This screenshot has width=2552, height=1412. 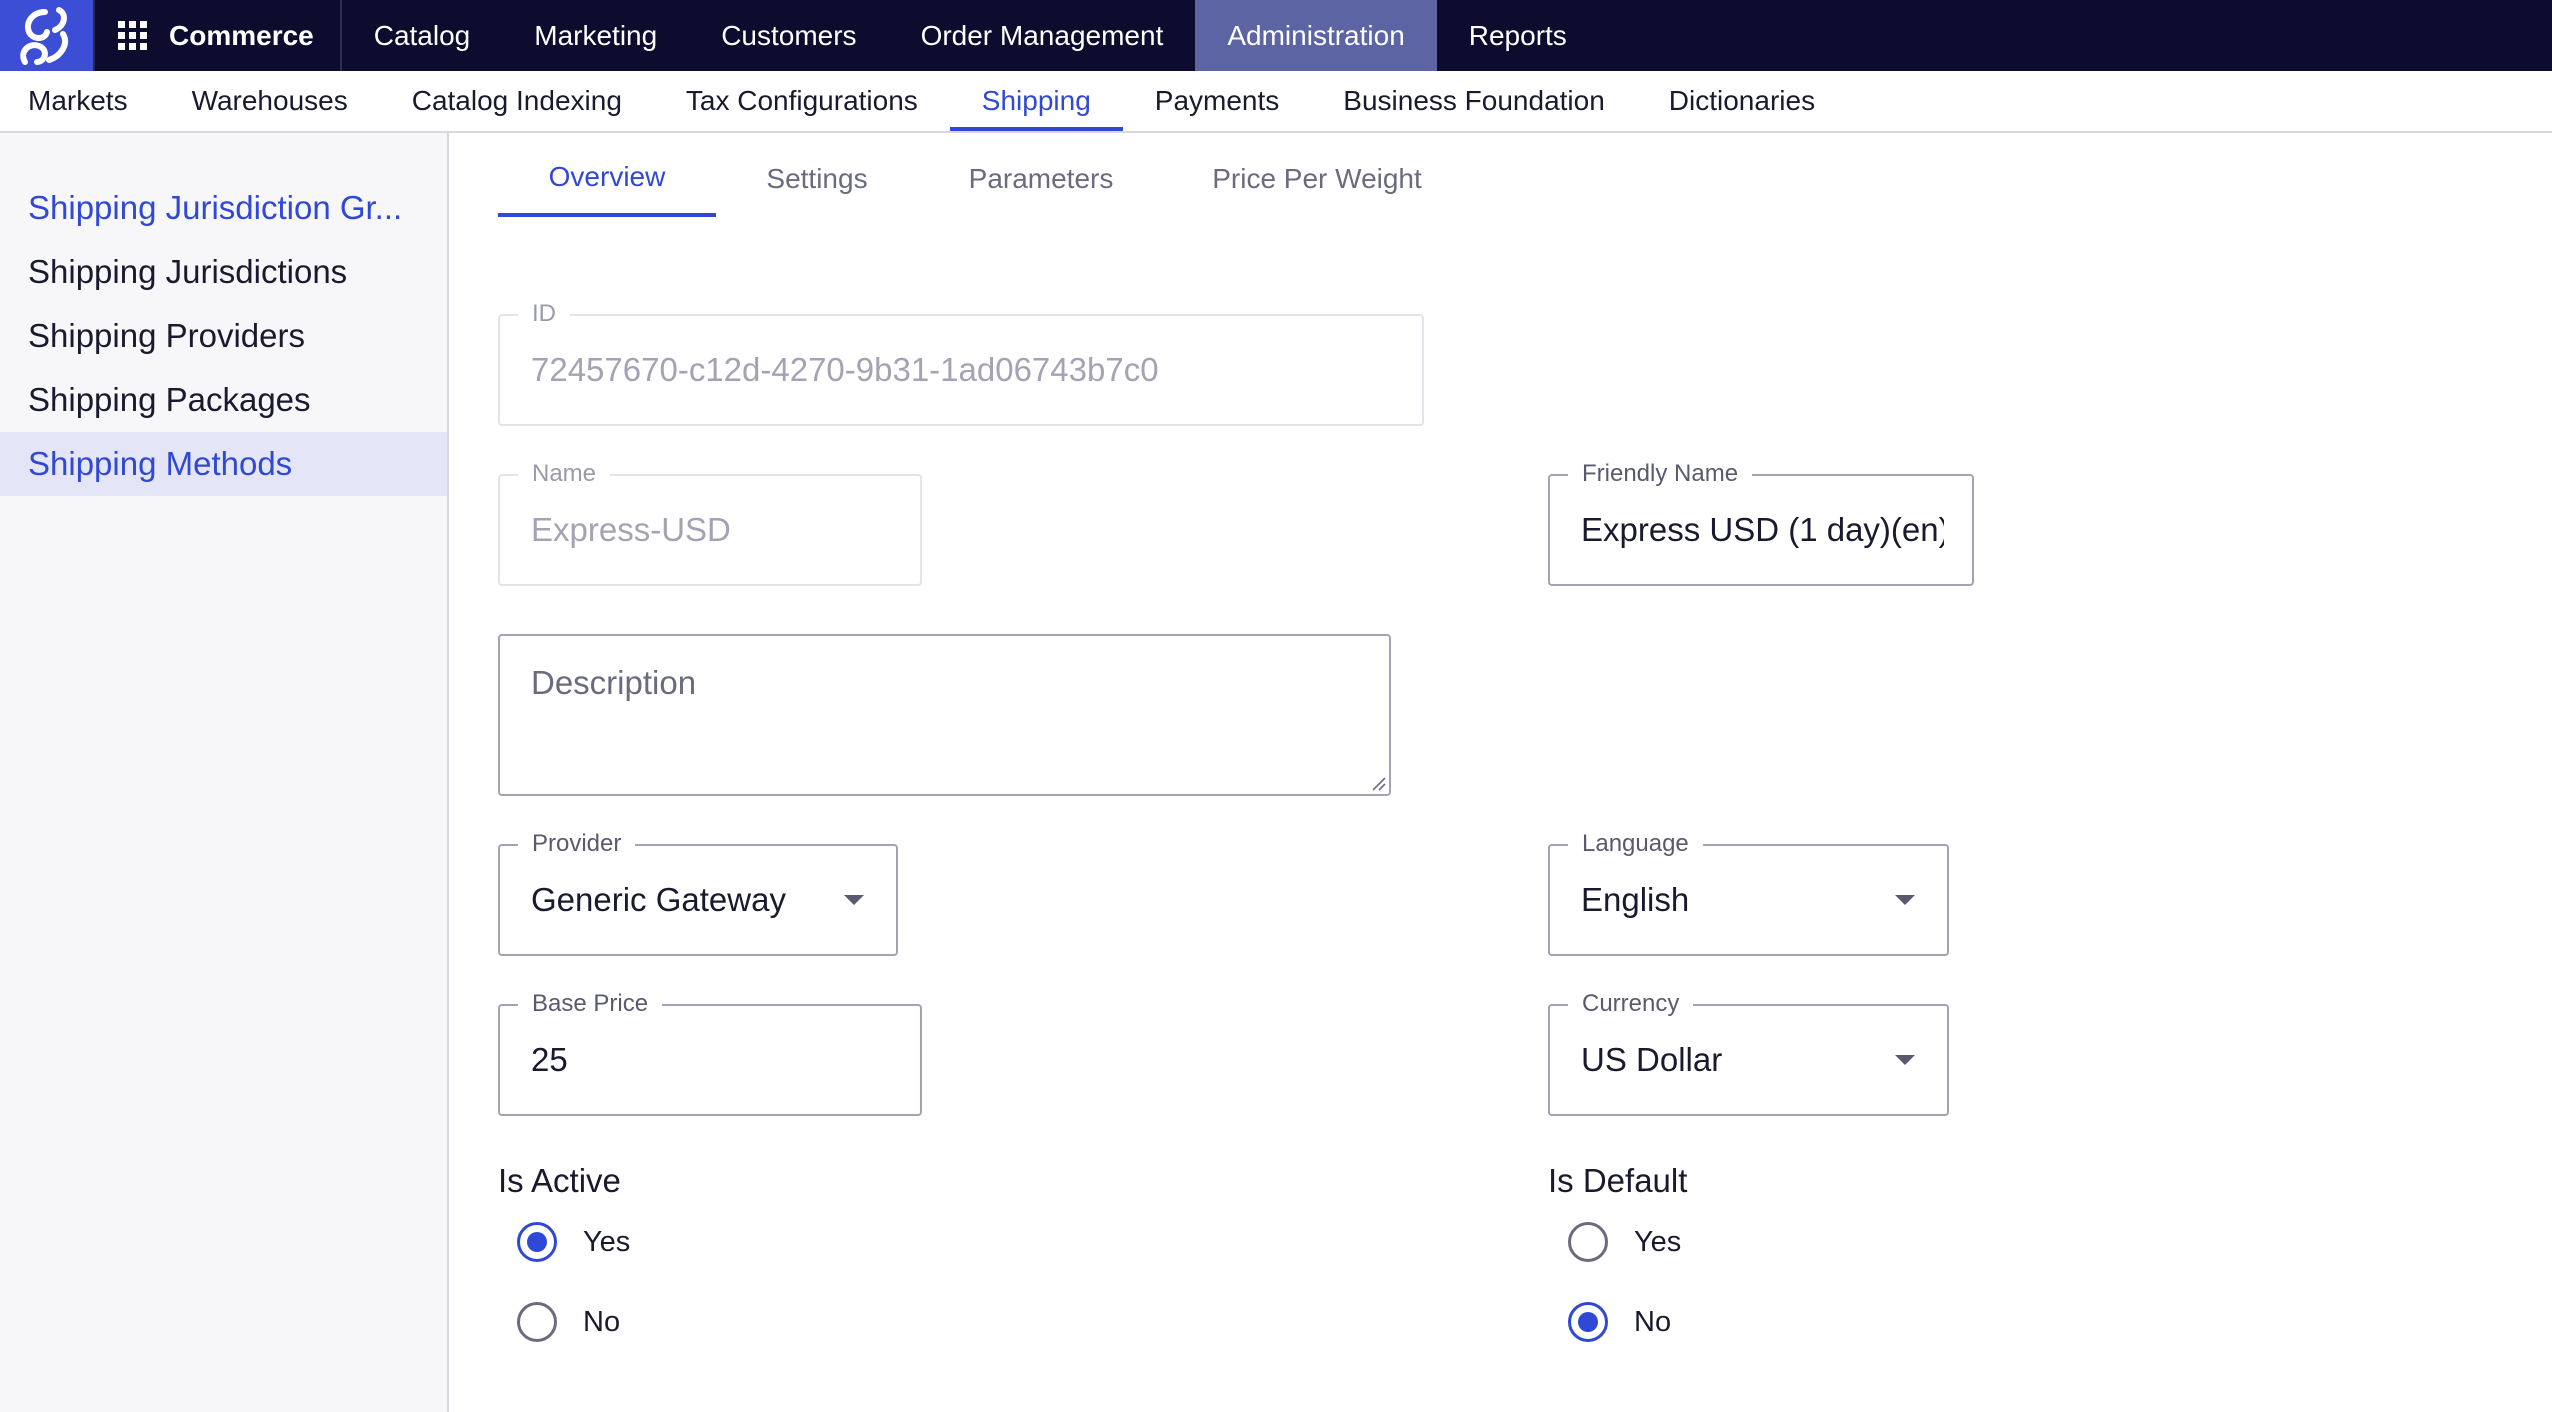 What do you see at coordinates (270, 101) in the screenshot?
I see `subnav-warehouses: Warehouses` at bounding box center [270, 101].